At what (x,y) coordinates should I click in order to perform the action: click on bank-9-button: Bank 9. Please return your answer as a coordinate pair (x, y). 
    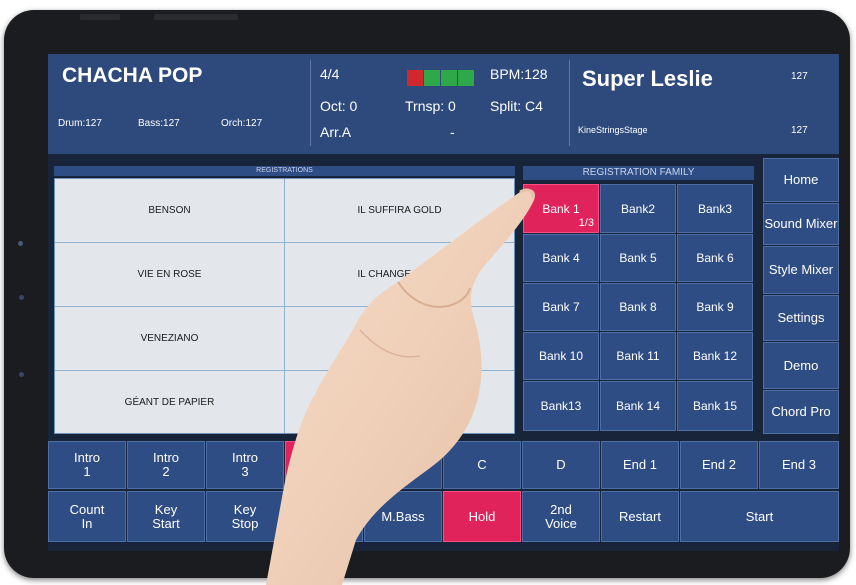
    Looking at the image, I should click on (715, 307).